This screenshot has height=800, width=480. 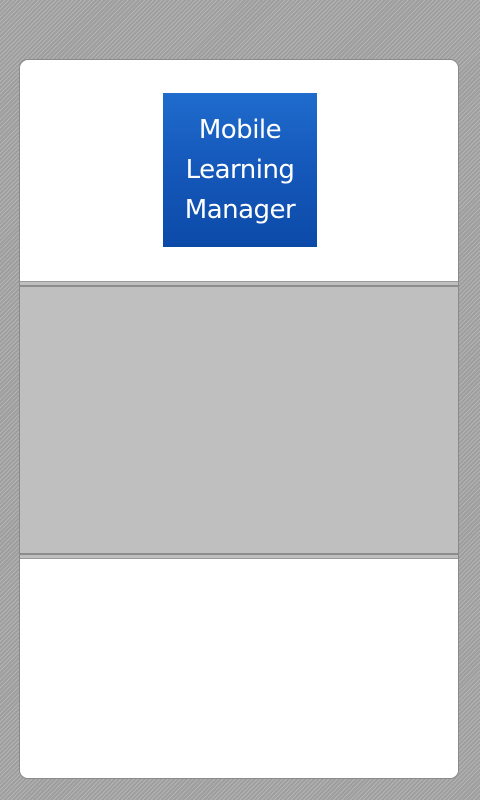 I want to click on app-logo: Mobile Learning Manager, so click(x=240, y=170).